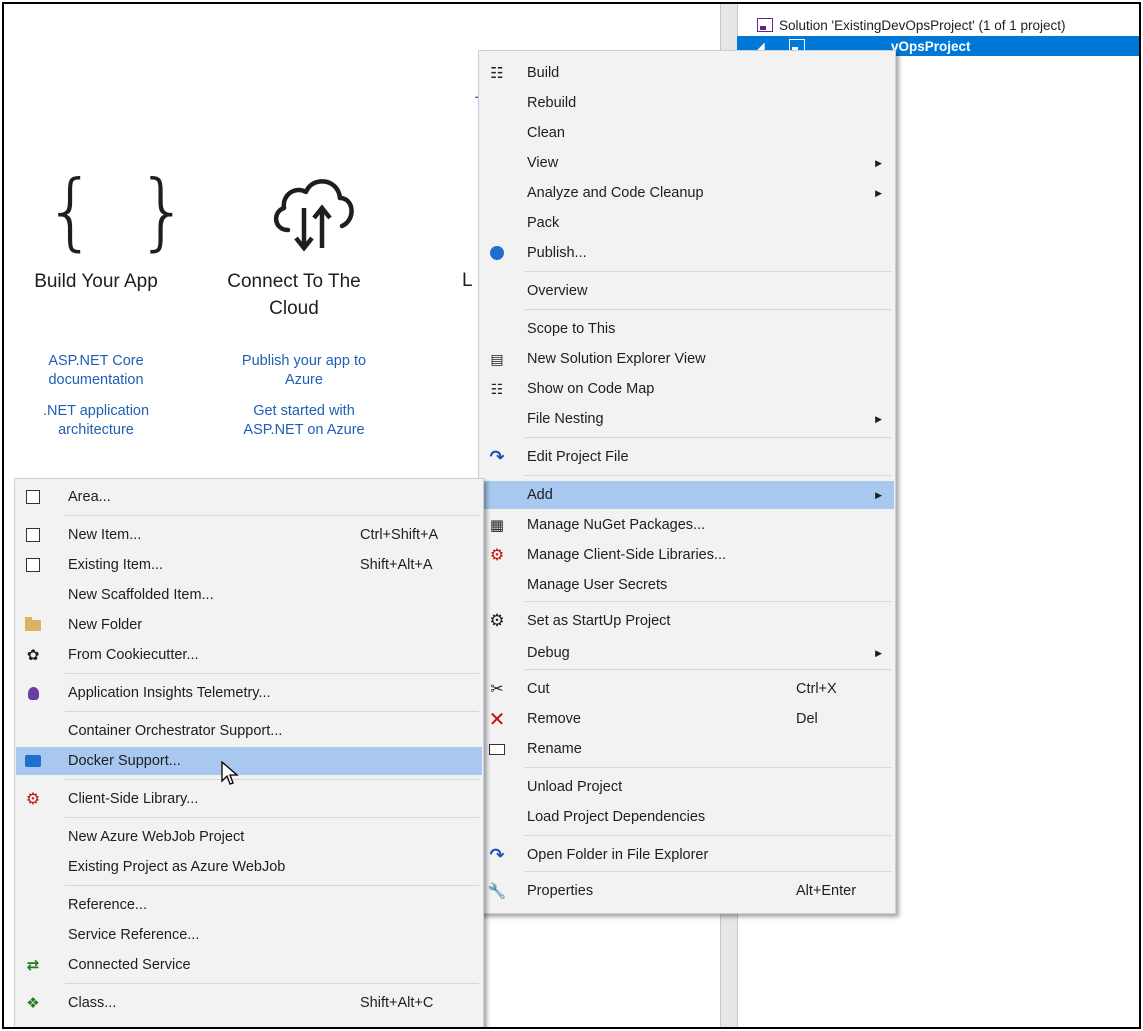  Describe the element at coordinates (497, 525) in the screenshot. I see `nuget-icon: ▦` at that location.